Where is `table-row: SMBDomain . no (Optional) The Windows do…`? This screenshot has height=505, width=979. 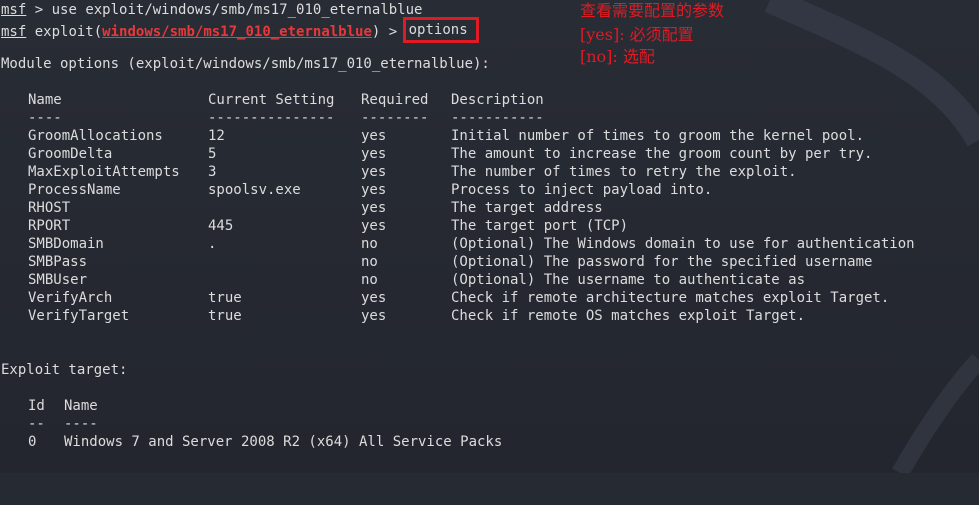
table-row: SMBDomain . no (Optional) The Windows do… is located at coordinates (498, 244).